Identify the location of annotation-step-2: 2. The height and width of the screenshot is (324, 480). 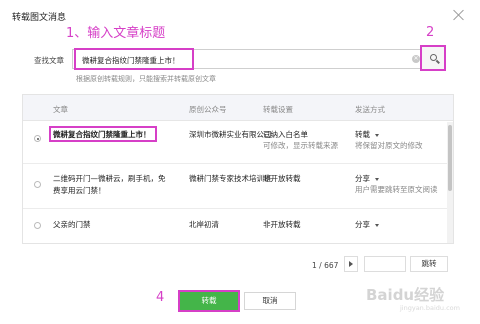
(430, 32).